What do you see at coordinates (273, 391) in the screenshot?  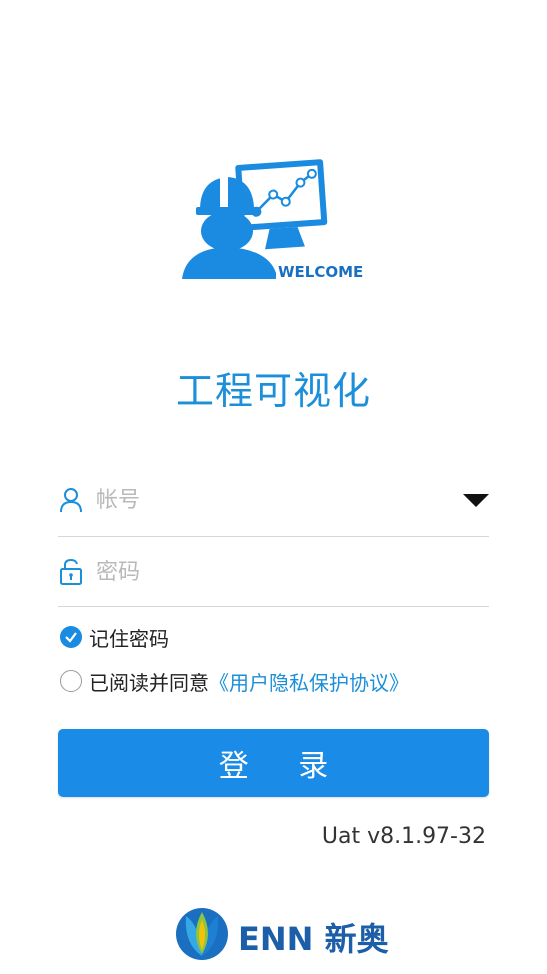 I see `app-title: 工程可视化` at bounding box center [273, 391].